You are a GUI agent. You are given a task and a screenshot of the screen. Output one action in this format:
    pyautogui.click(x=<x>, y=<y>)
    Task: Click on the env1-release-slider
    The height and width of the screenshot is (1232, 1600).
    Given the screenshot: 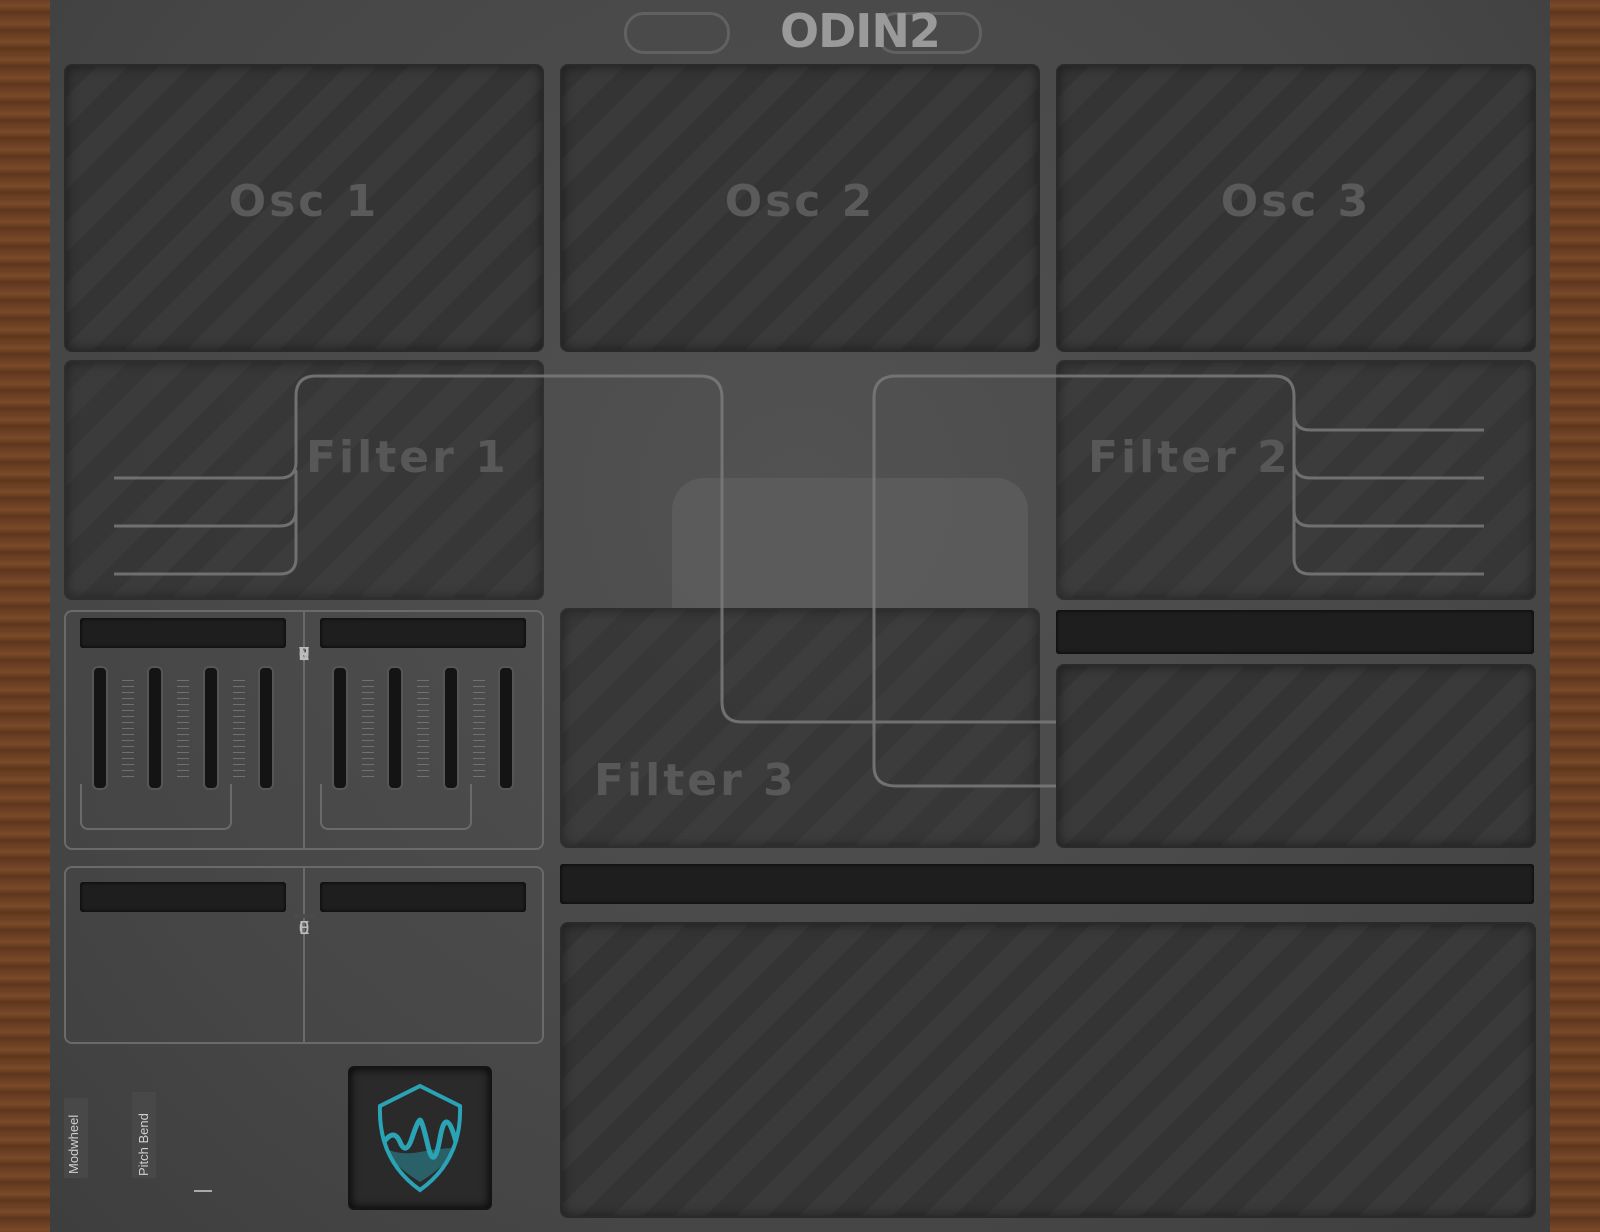 What is the action you would take?
    pyautogui.click(x=266, y=728)
    